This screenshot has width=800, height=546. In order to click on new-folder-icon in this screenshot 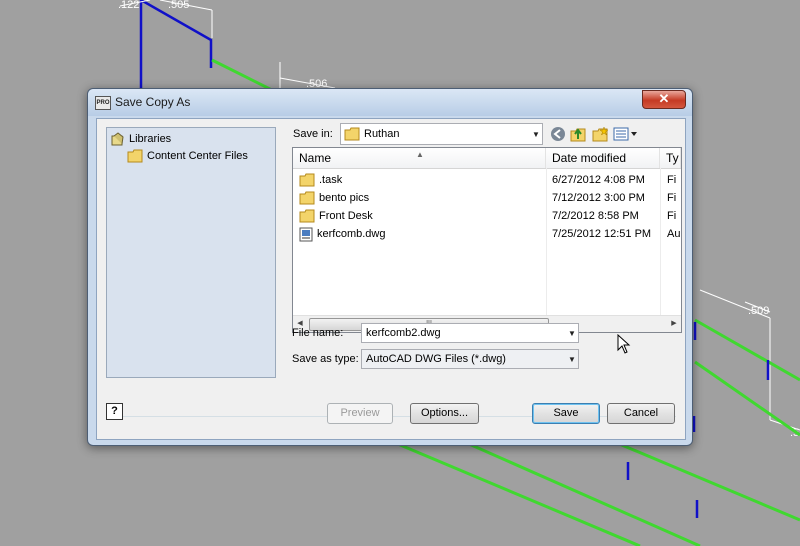, I will do `click(600, 134)`.